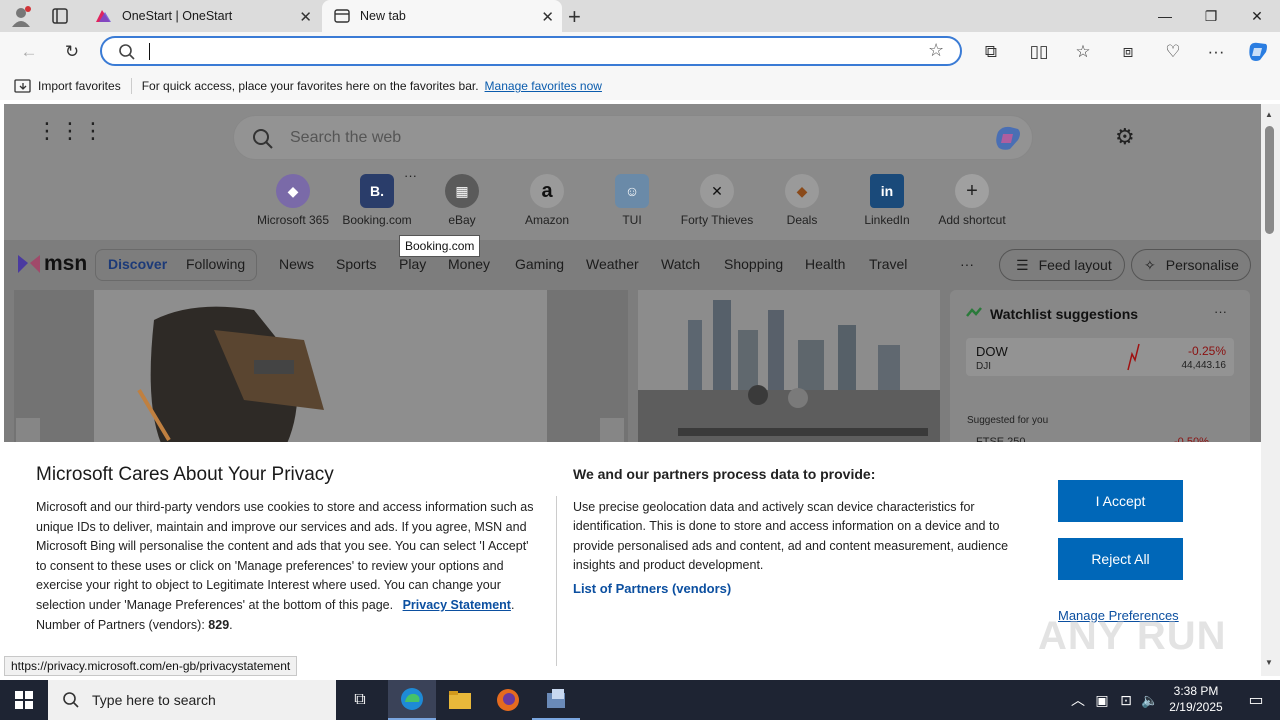  What do you see at coordinates (412, 700) in the screenshot?
I see `edge-taskbar-icon` at bounding box center [412, 700].